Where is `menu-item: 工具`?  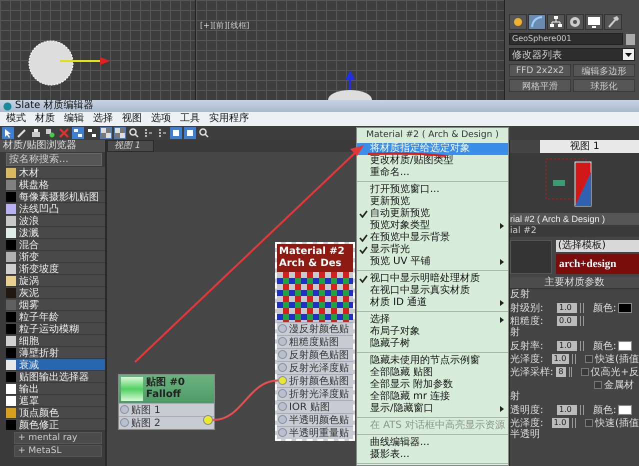 menu-item: 工具 is located at coordinates (190, 119).